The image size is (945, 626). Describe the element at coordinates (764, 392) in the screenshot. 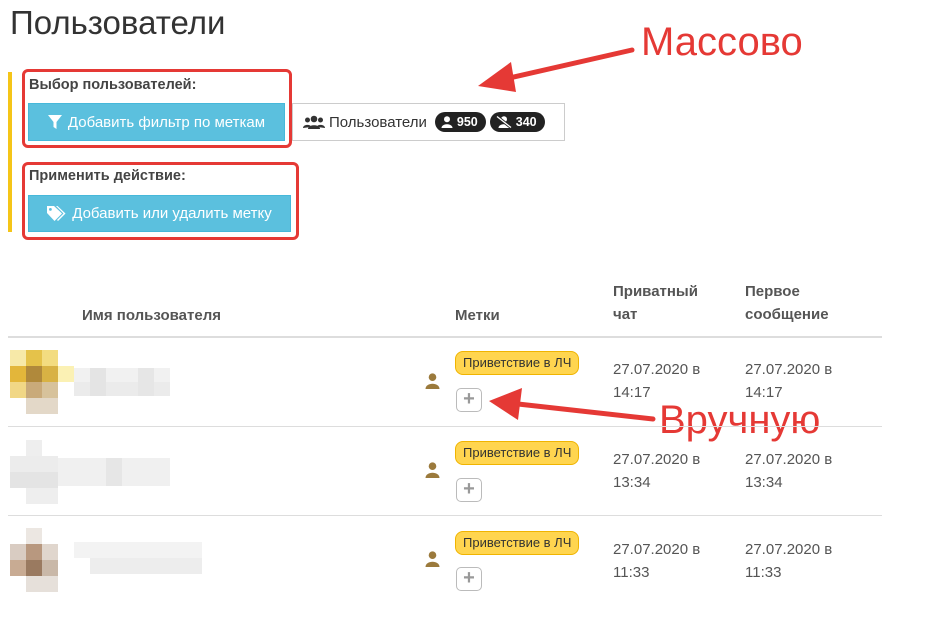

I see `first-message-time: 14:17` at that location.